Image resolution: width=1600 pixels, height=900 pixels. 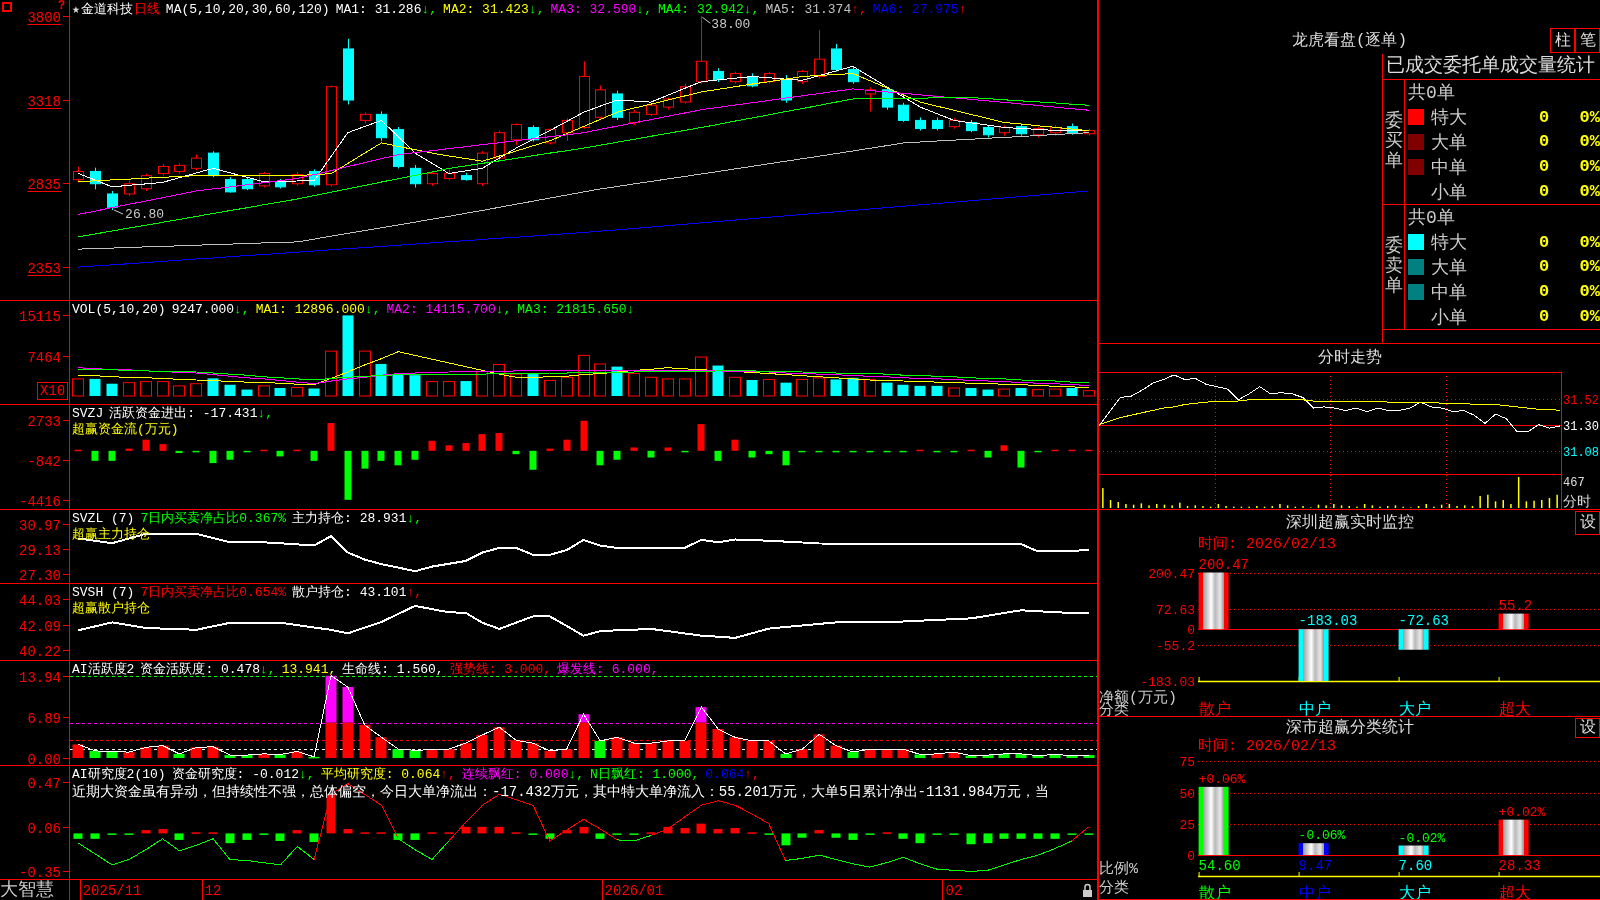 What do you see at coordinates (1422, 838) in the screenshot?
I see `change-label: -0.02%` at bounding box center [1422, 838].